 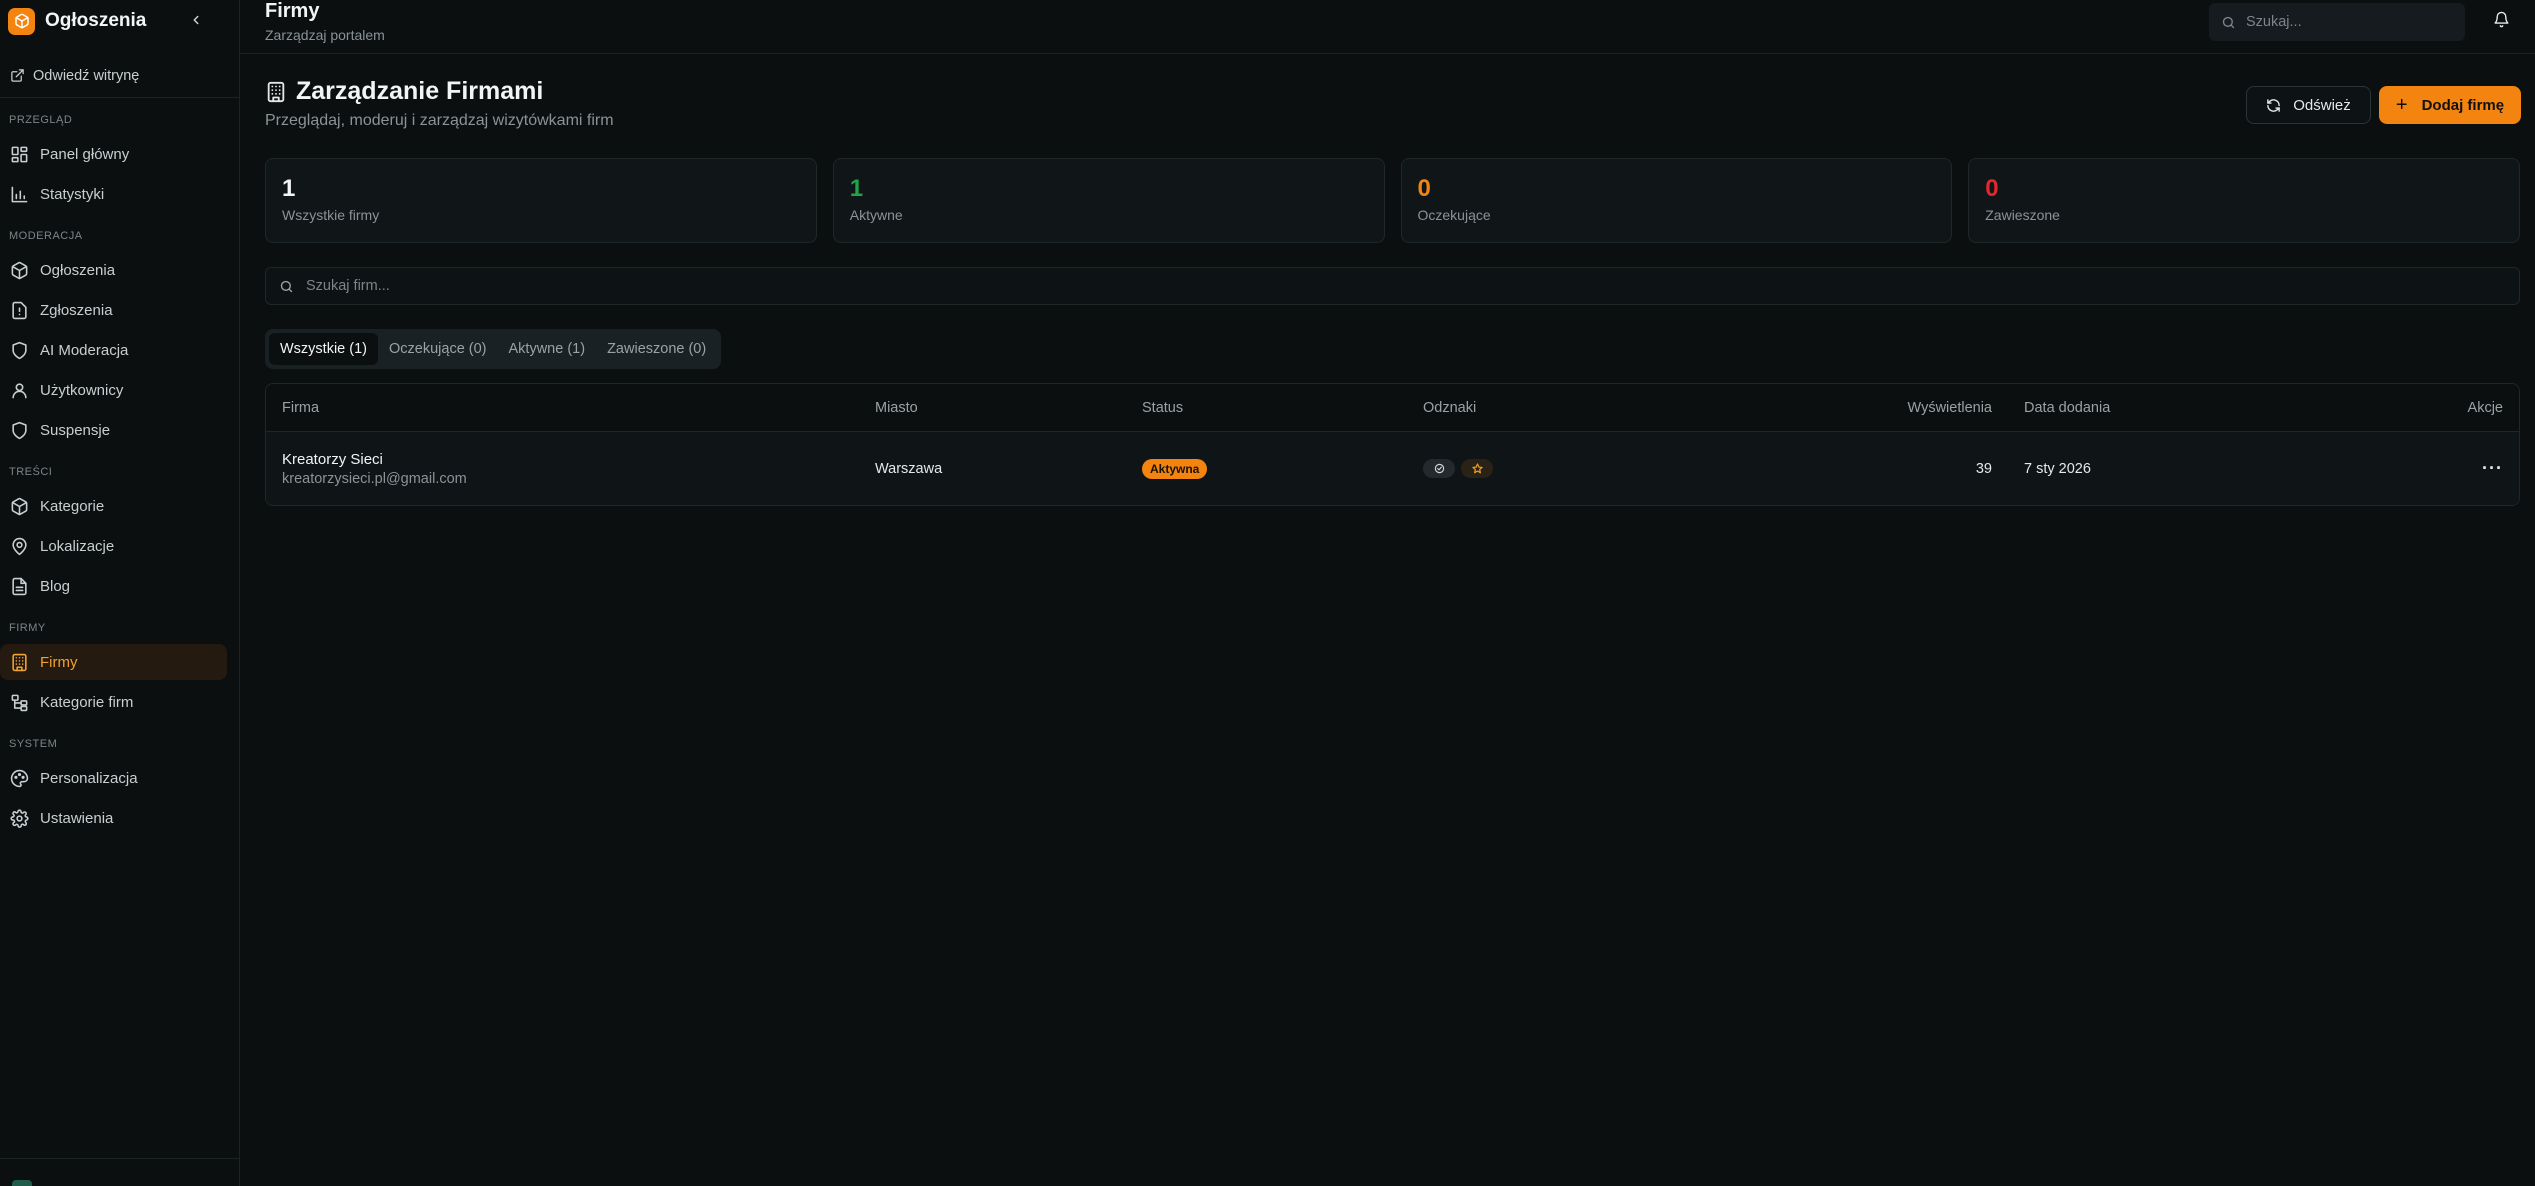 I want to click on avatar, so click(x=22, y=1183).